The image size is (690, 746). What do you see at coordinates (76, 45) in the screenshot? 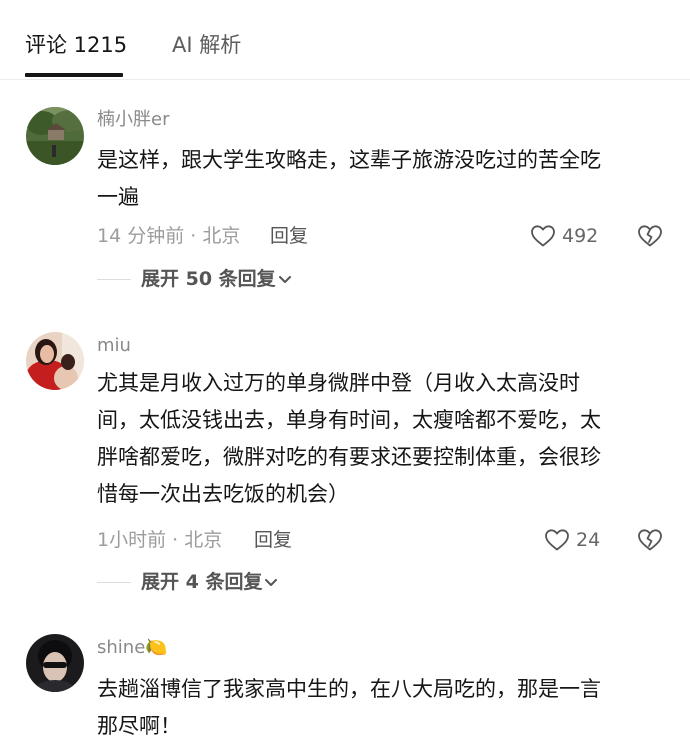
I see `tab-comments: 评论 1215` at bounding box center [76, 45].